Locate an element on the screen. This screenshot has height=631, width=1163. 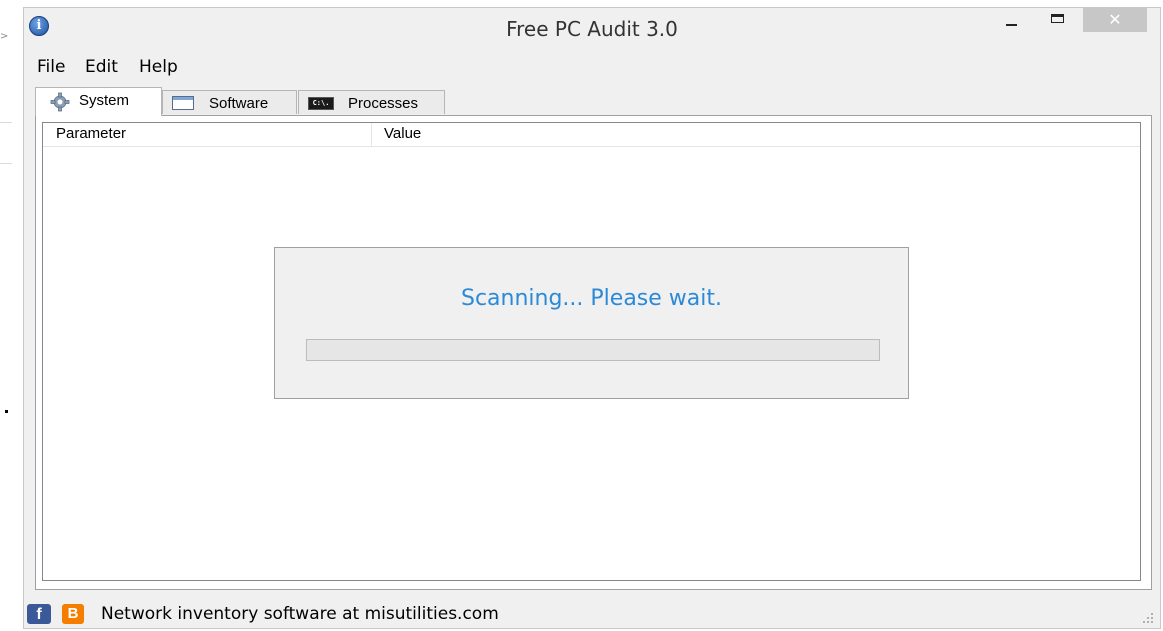
tab-label: Software is located at coordinates (239, 103).